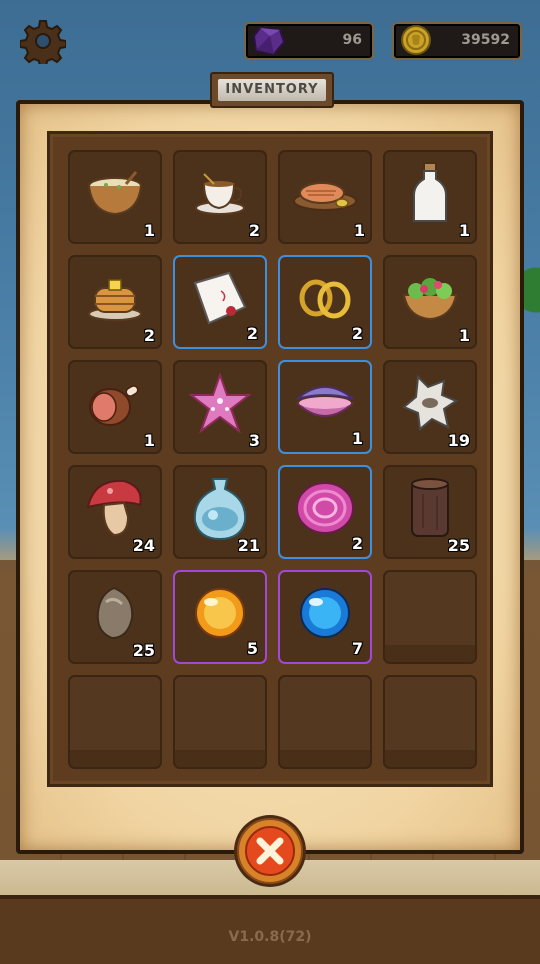 This screenshot has width=540, height=964. I want to click on pink-starfish-icon, so click(220, 403).